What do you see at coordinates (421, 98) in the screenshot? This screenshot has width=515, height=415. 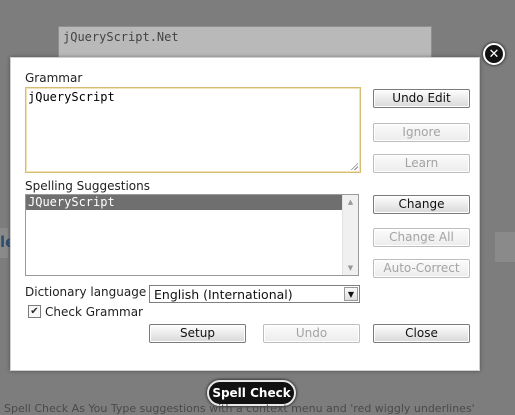 I see `undo-edit-button: Undo Edit` at bounding box center [421, 98].